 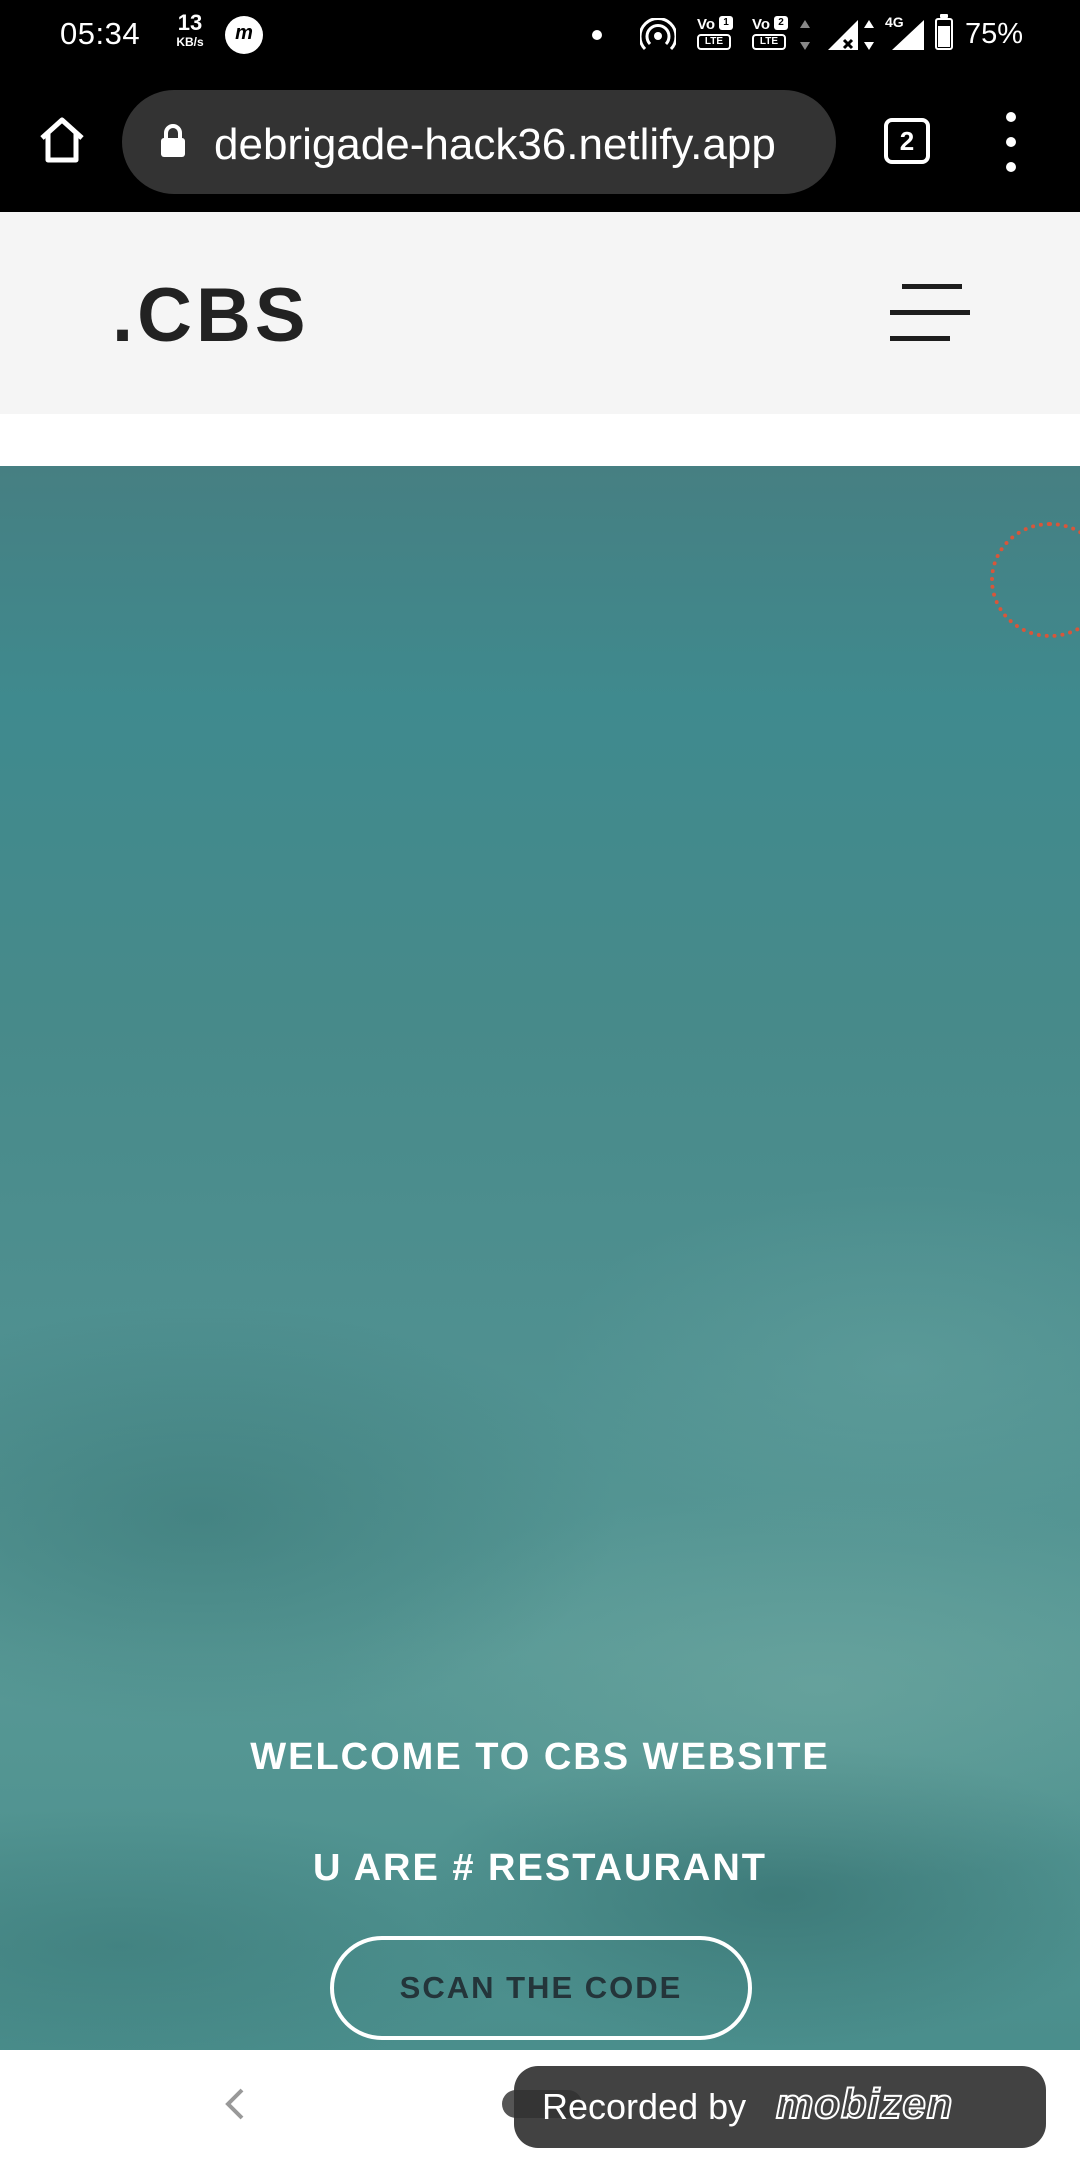 What do you see at coordinates (994, 34) in the screenshot?
I see `battery-percent: 75%` at bounding box center [994, 34].